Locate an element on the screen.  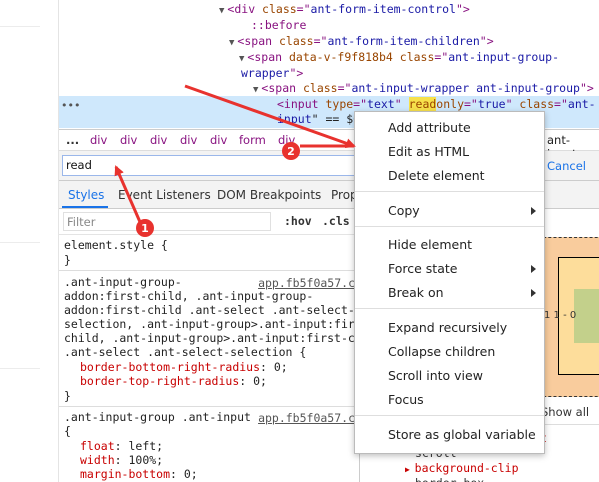
search-match-highlight: read is located at coordinates (422, 104).